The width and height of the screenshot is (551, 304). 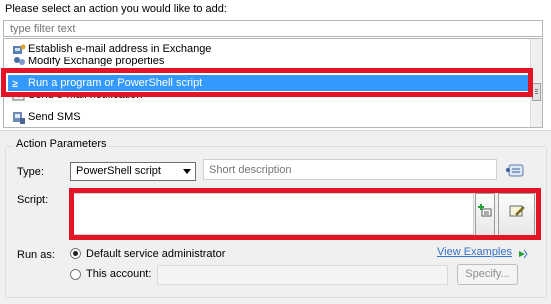 What do you see at coordinates (61, 144) in the screenshot?
I see `parameters-legend: Action Parameters` at bounding box center [61, 144].